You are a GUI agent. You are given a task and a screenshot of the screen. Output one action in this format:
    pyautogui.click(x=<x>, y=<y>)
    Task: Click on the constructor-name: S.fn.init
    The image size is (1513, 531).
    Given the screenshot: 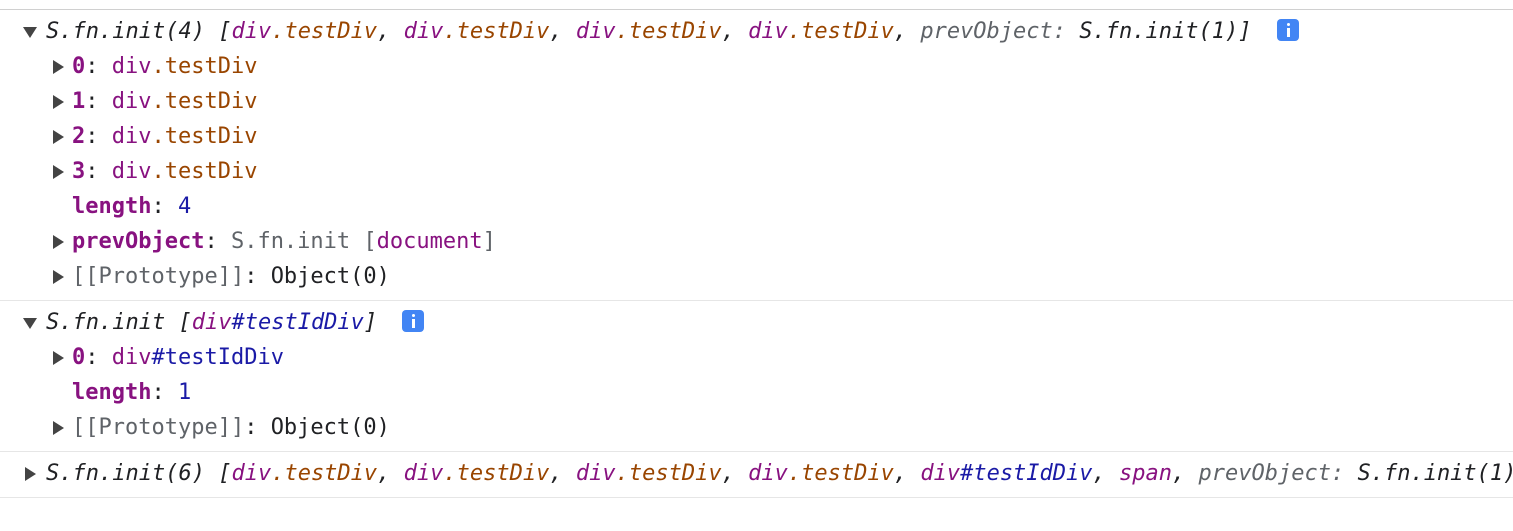 What is the action you would take?
    pyautogui.click(x=106, y=322)
    